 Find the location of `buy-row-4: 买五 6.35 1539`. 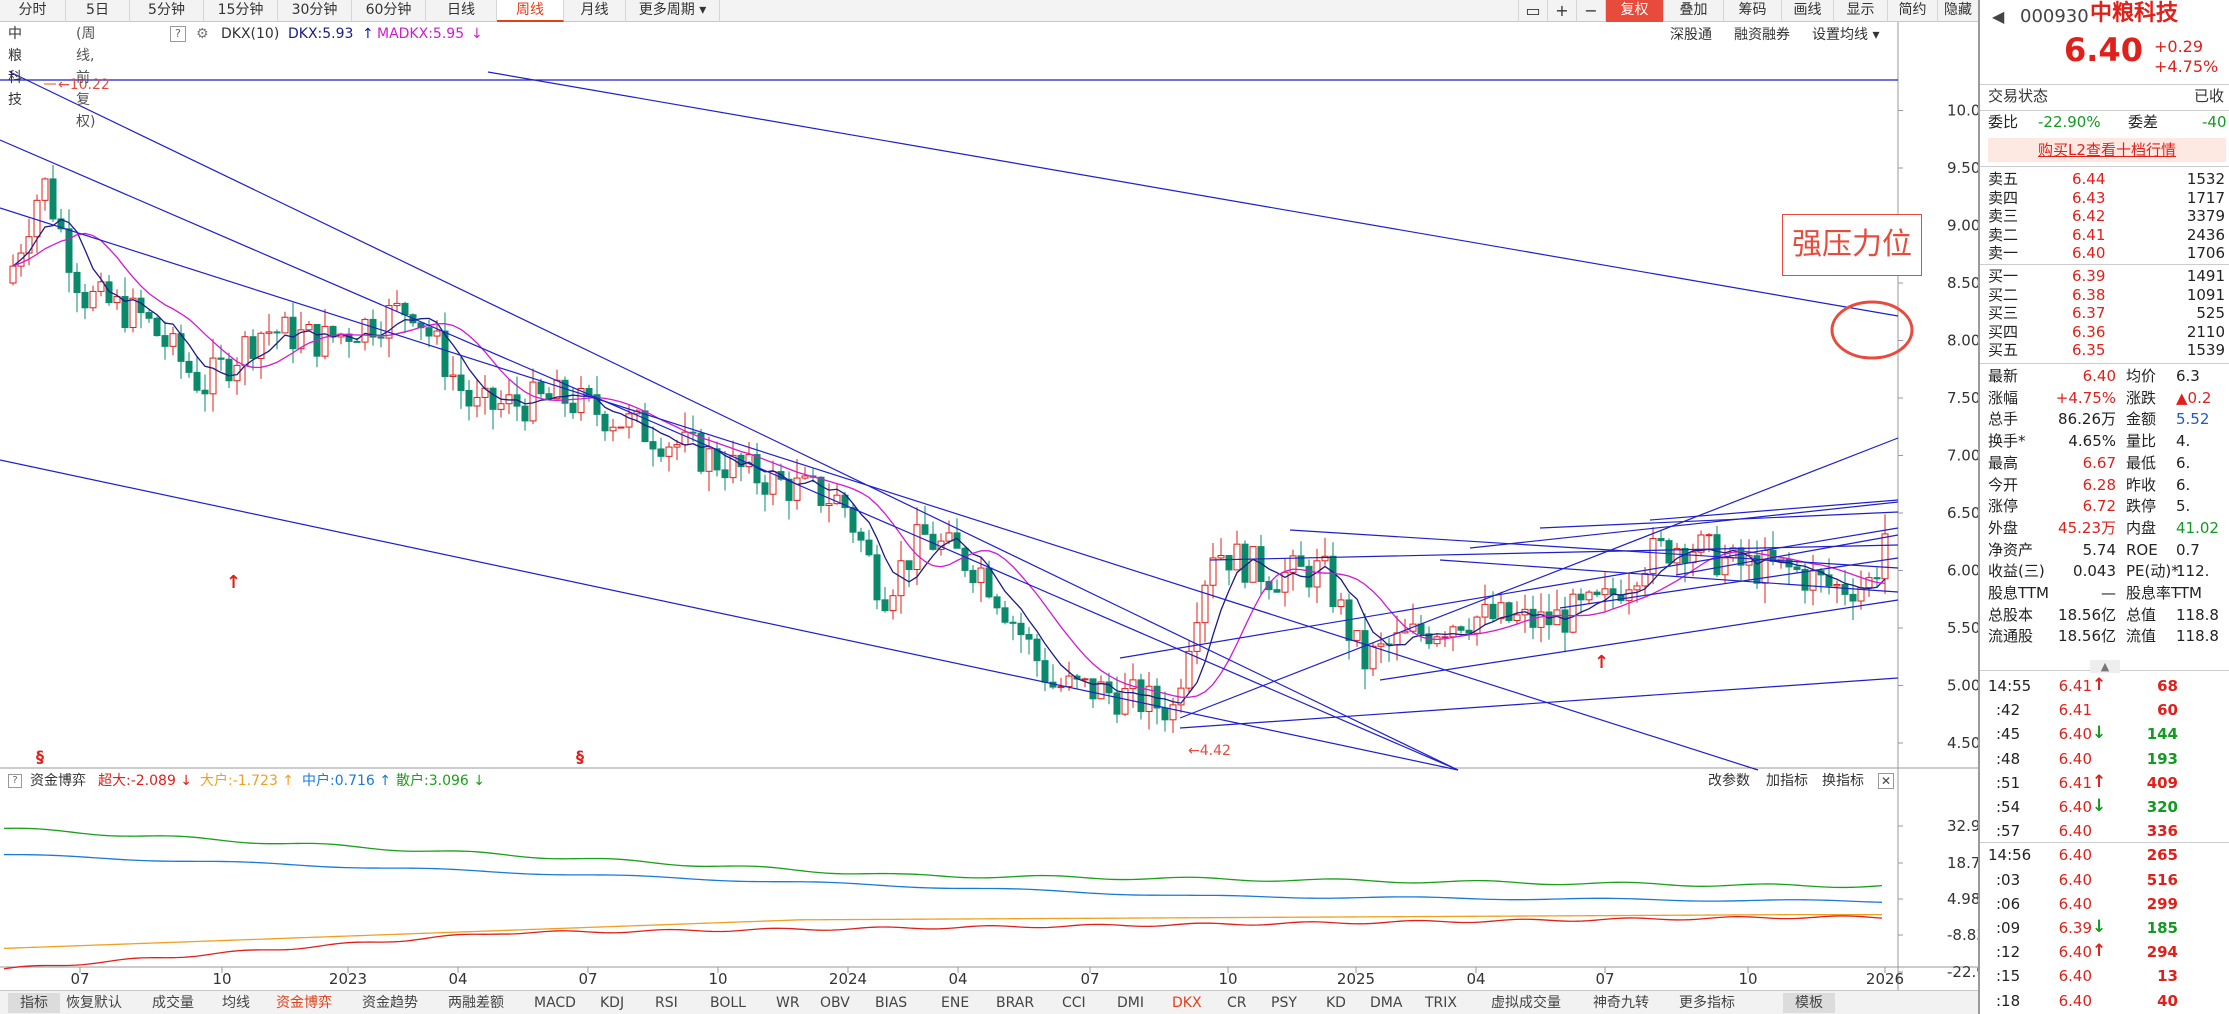

buy-row-4: 买五 6.35 1539 is located at coordinates (2104, 349).